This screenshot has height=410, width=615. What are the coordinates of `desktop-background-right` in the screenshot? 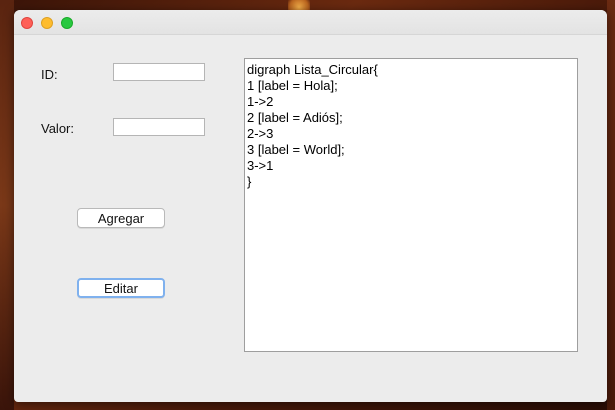 It's located at (611, 205).